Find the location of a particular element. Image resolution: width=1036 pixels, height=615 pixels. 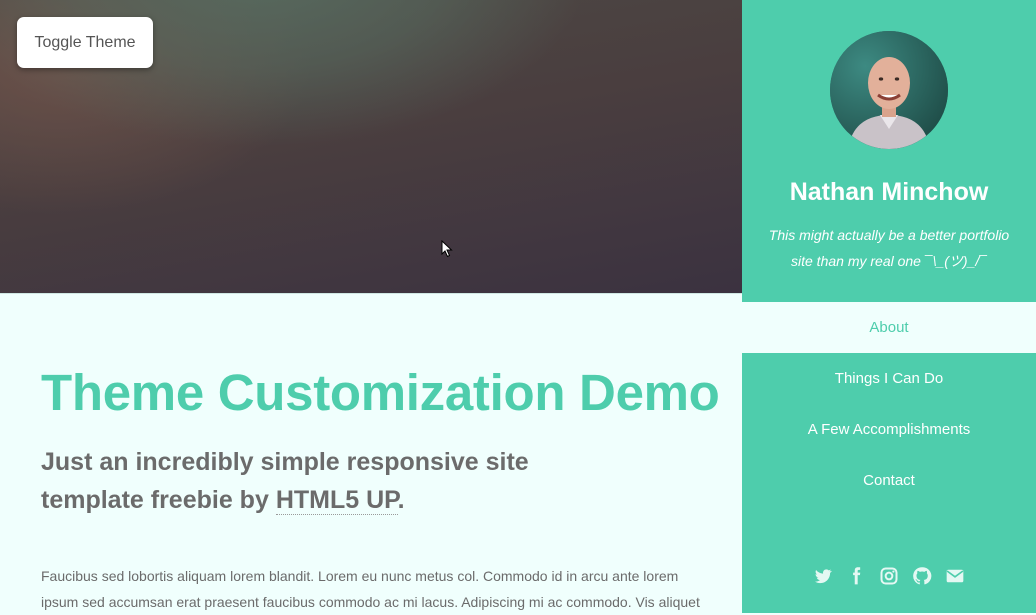

nav-item-contact: Contact is located at coordinates (889, 480).